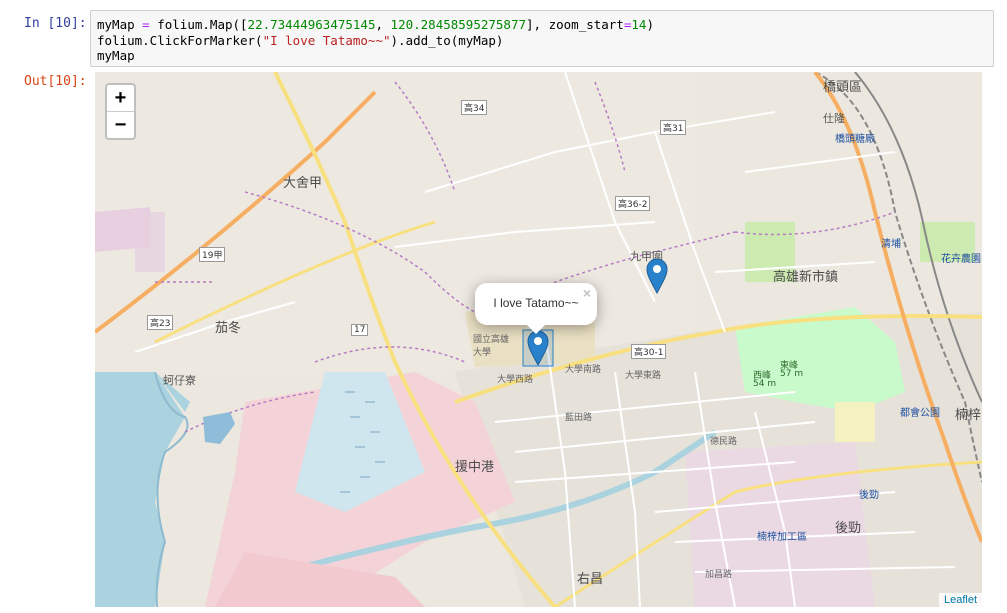  I want to click on map-label-daxue-w: 大學西路, so click(515, 380).